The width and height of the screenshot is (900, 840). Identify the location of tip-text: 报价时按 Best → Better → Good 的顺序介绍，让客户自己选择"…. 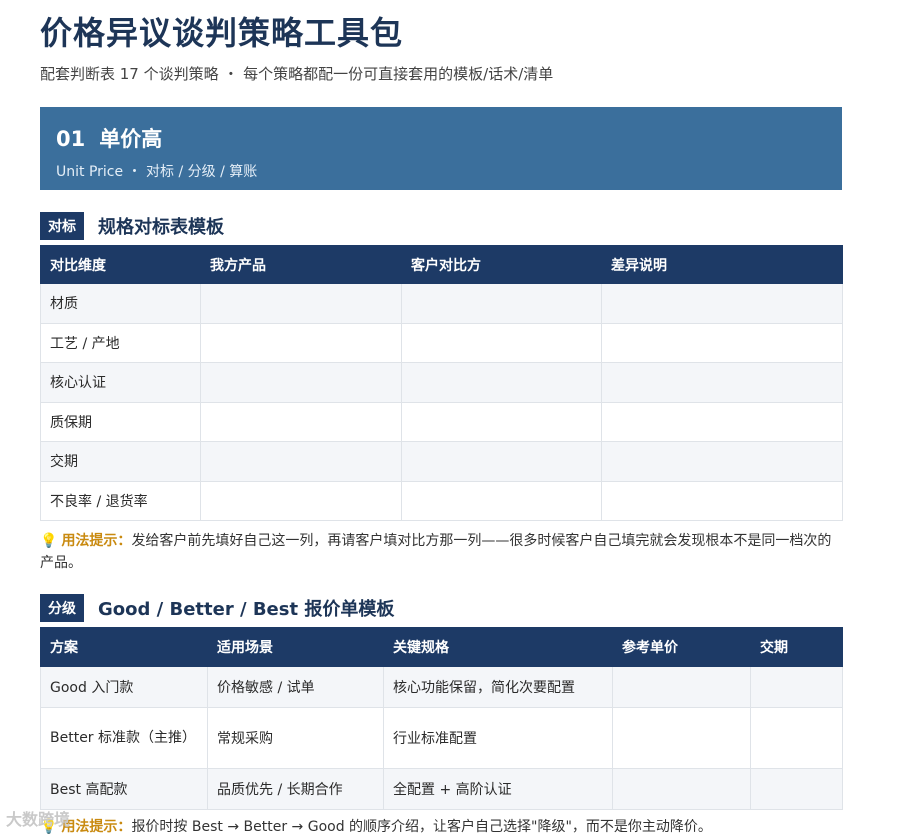
(421, 827).